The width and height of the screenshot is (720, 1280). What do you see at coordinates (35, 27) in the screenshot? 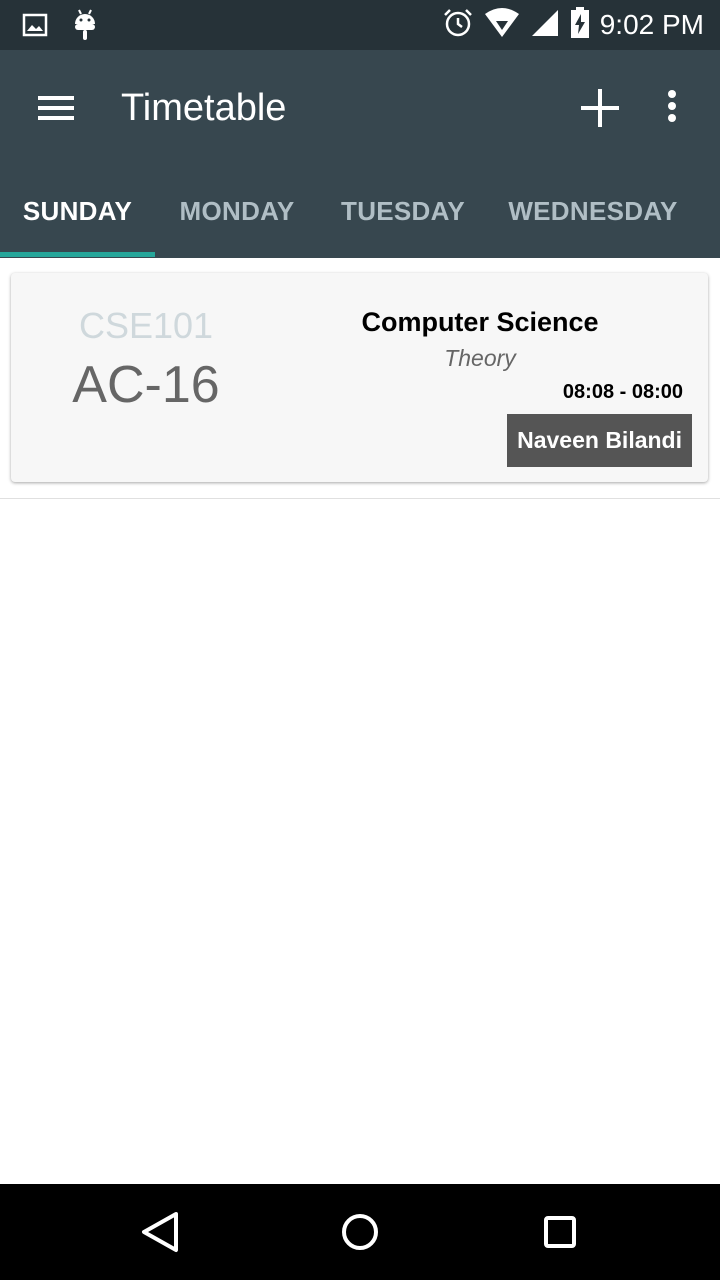
I see `image-icon` at bounding box center [35, 27].